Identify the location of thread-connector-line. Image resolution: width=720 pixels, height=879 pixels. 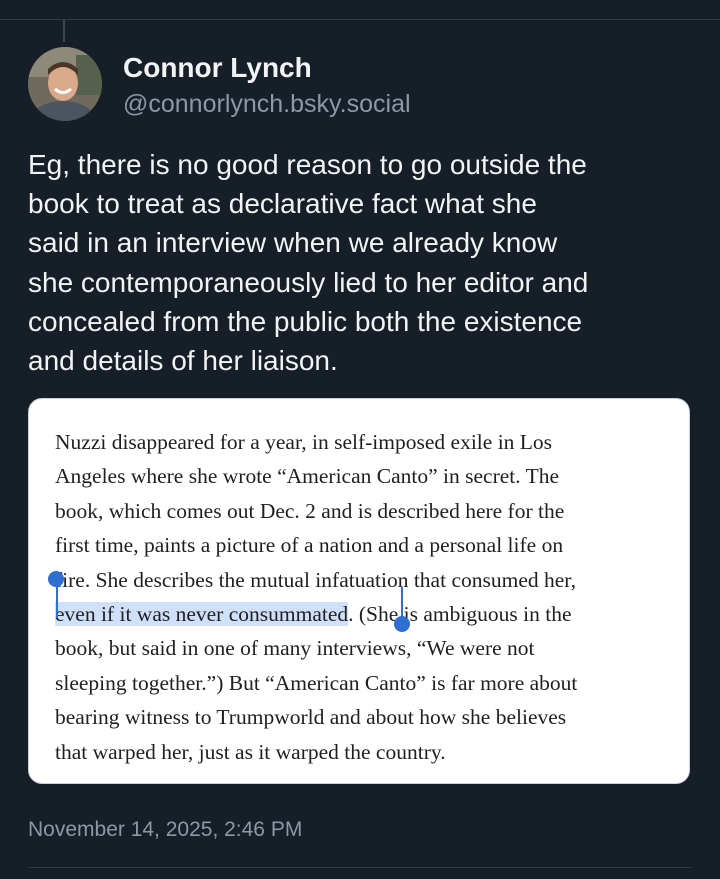
(64, 31).